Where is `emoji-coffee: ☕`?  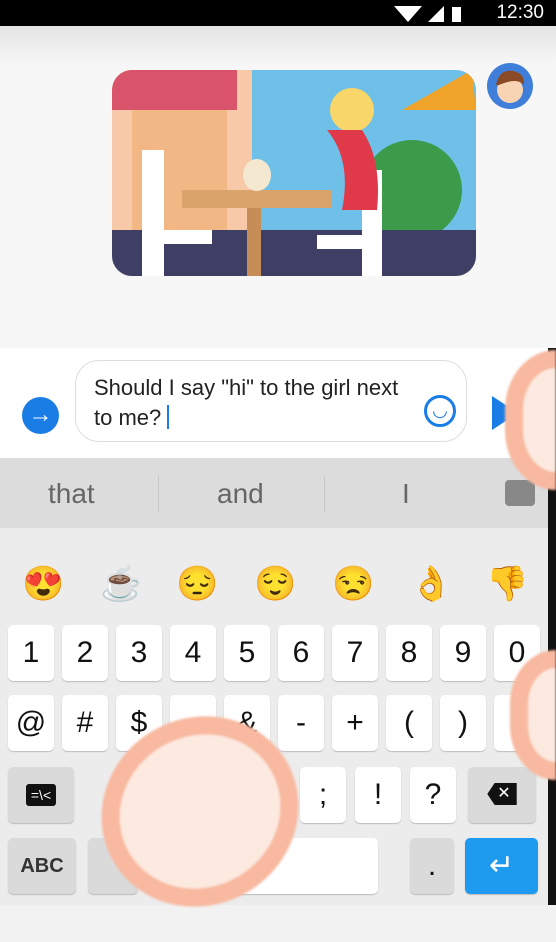 emoji-coffee: ☕ is located at coordinates (121, 584).